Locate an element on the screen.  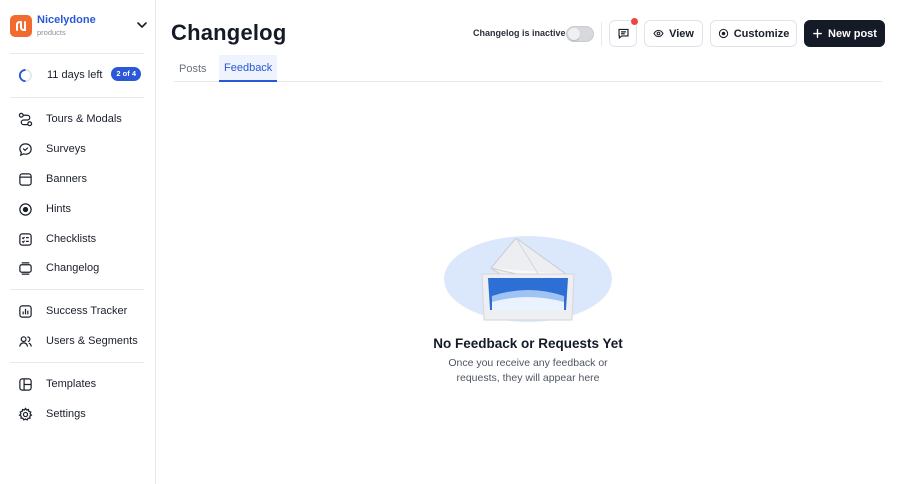
layers-icon is located at coordinates (25, 268).